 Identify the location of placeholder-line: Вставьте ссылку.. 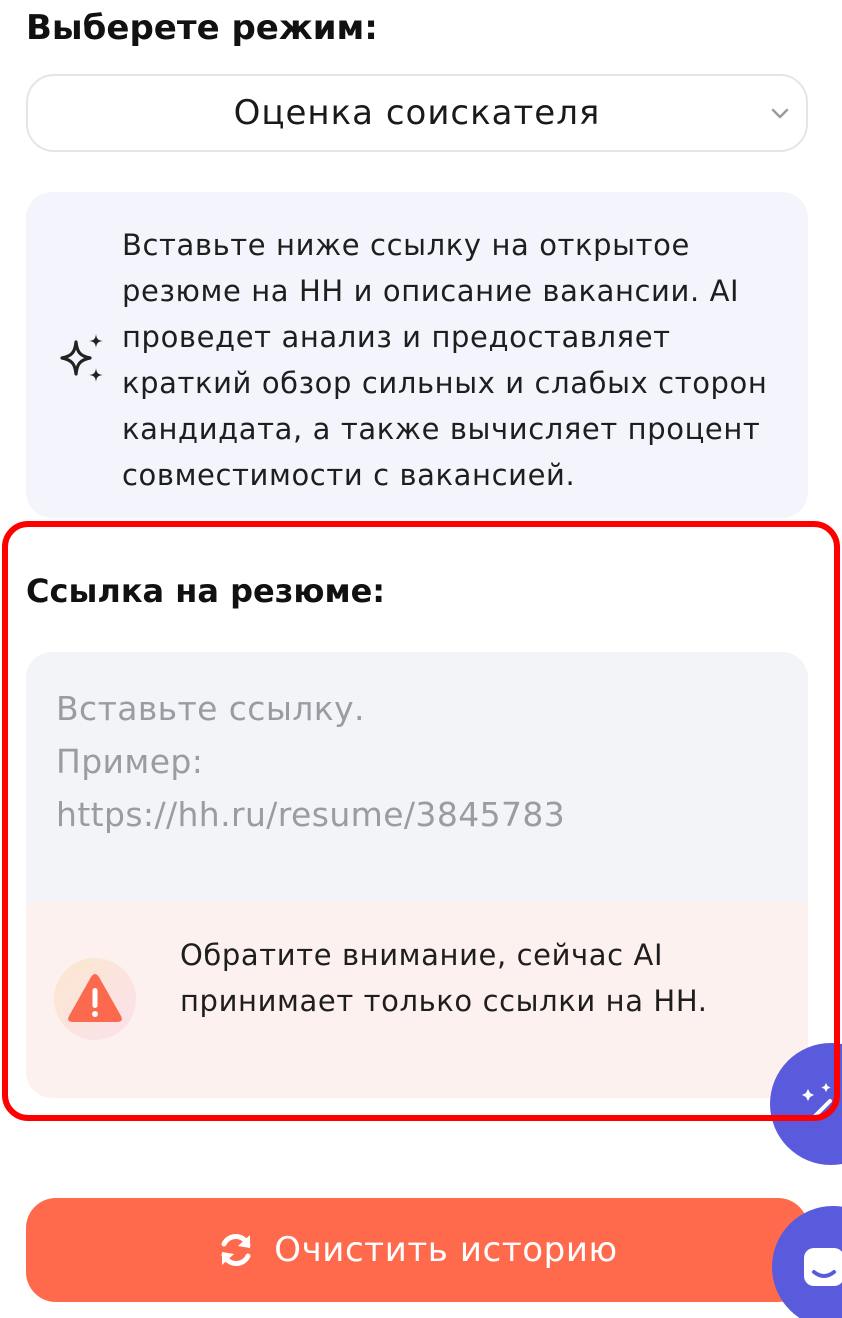
(210, 708).